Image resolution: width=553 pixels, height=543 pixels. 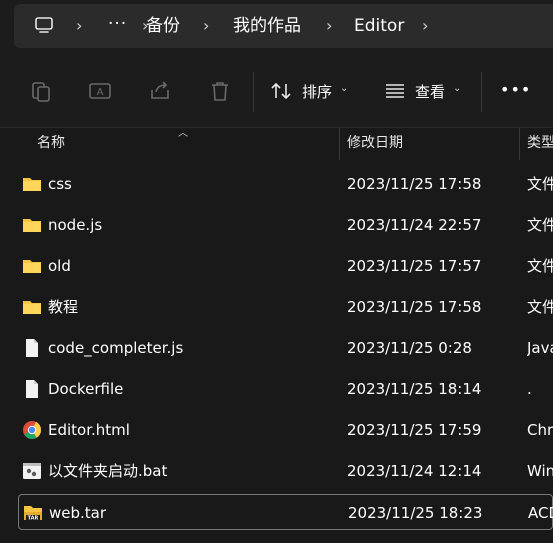 I want to click on column-name: 名称, so click(x=51, y=143).